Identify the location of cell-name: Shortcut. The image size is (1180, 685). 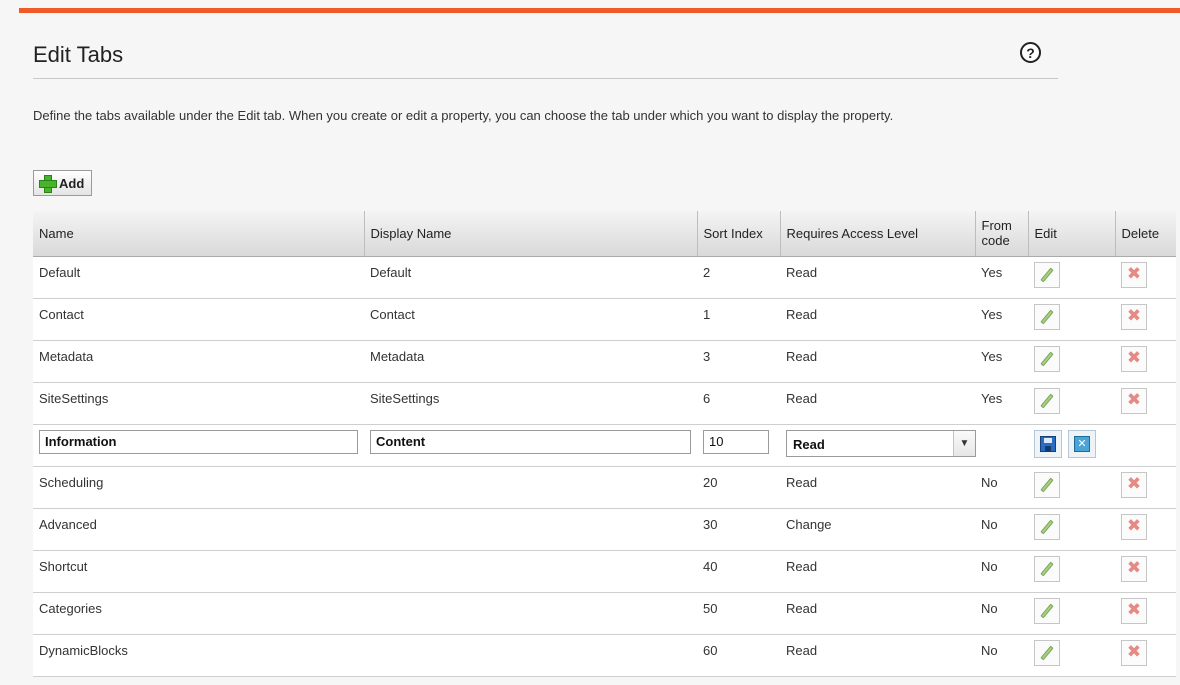
(198, 571).